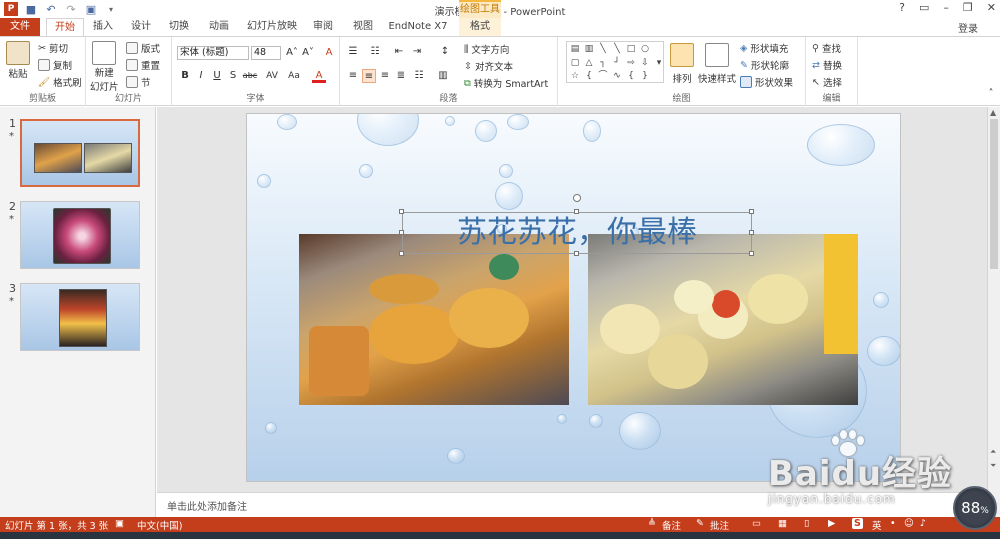 The height and width of the screenshot is (539, 1000). What do you see at coordinates (329, 53) in the screenshot?
I see `clear-format-button: A` at bounding box center [329, 53].